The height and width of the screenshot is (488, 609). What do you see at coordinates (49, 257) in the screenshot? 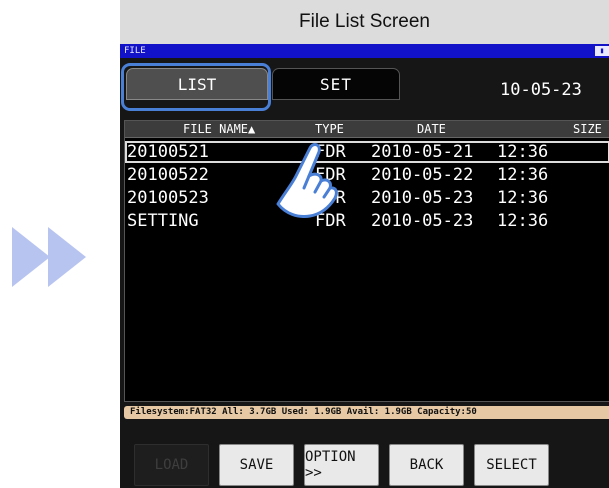
I see `double-chevron-right-icon` at bounding box center [49, 257].